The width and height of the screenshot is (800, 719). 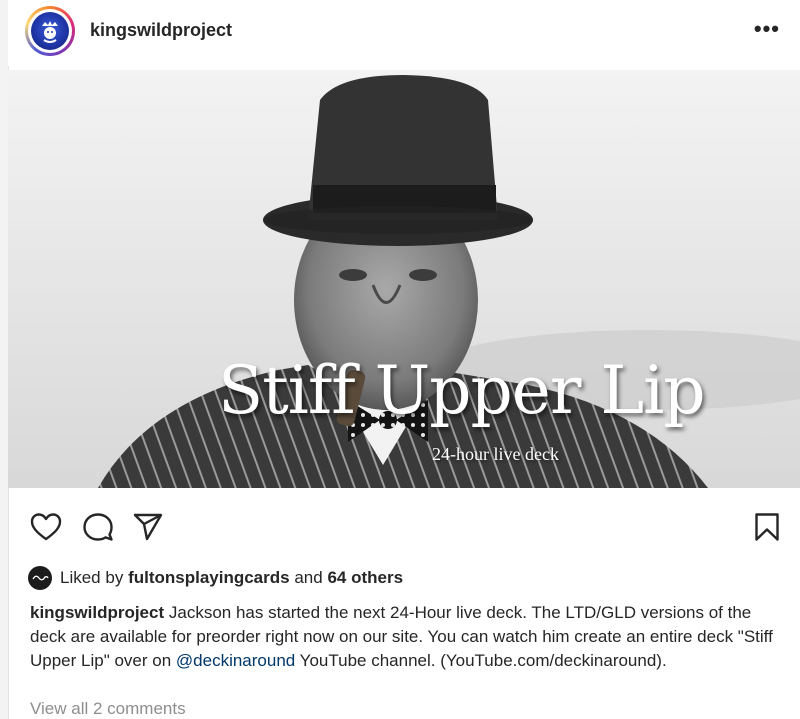 I want to click on story-ring, so click(x=50, y=31).